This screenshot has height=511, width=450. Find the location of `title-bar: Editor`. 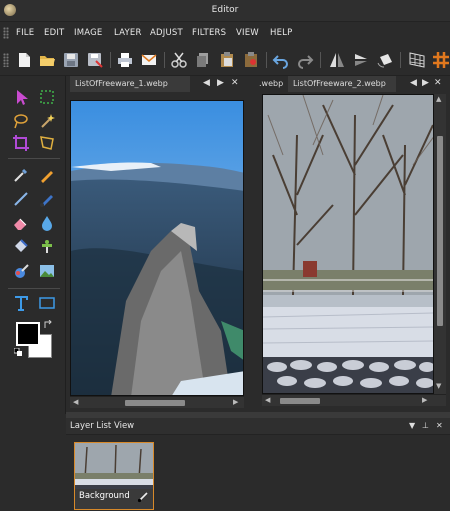

title-bar: Editor is located at coordinates (225, 11).